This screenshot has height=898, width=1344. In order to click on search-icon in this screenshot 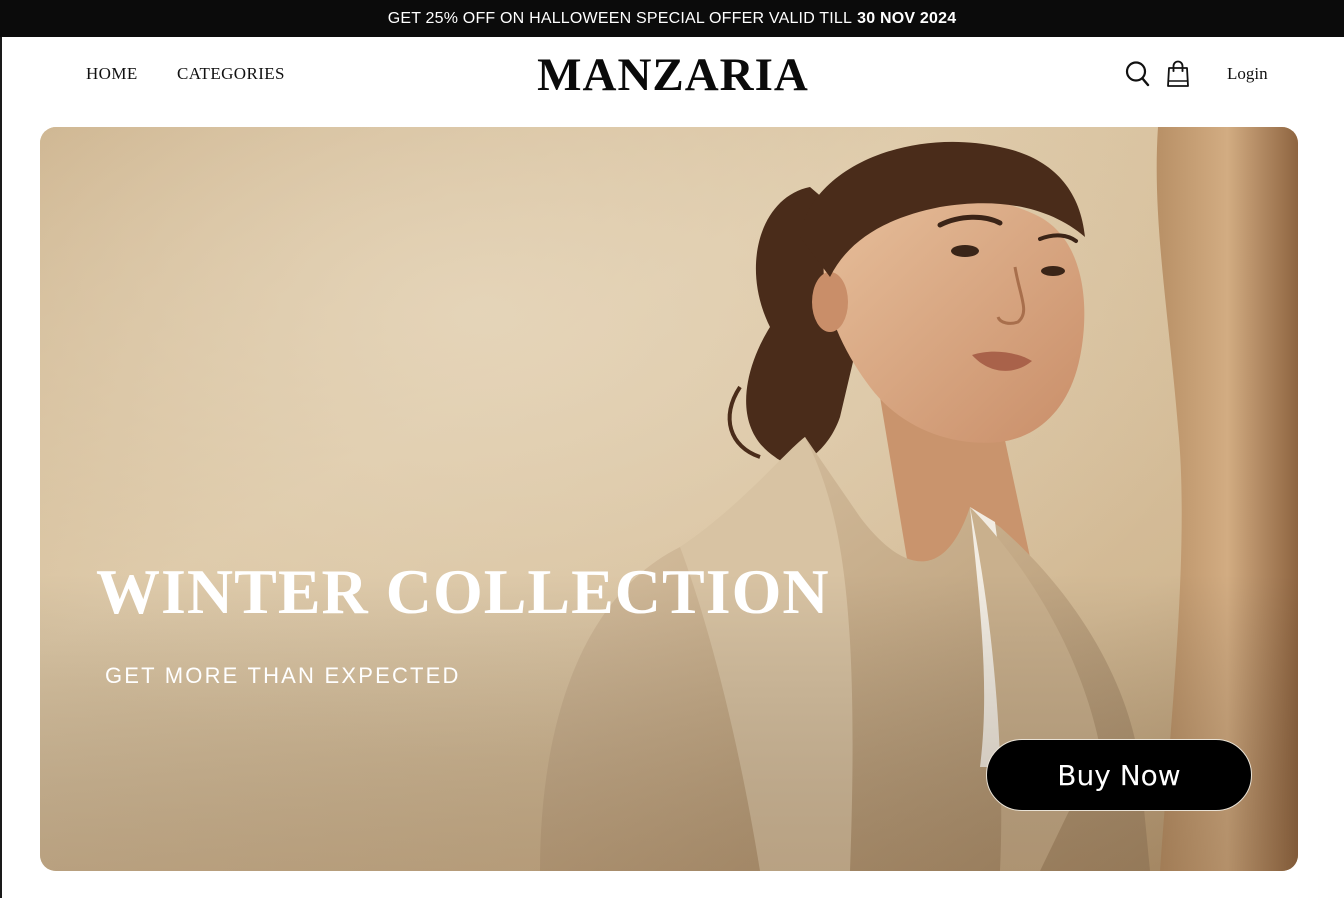, I will do `click(1137, 74)`.